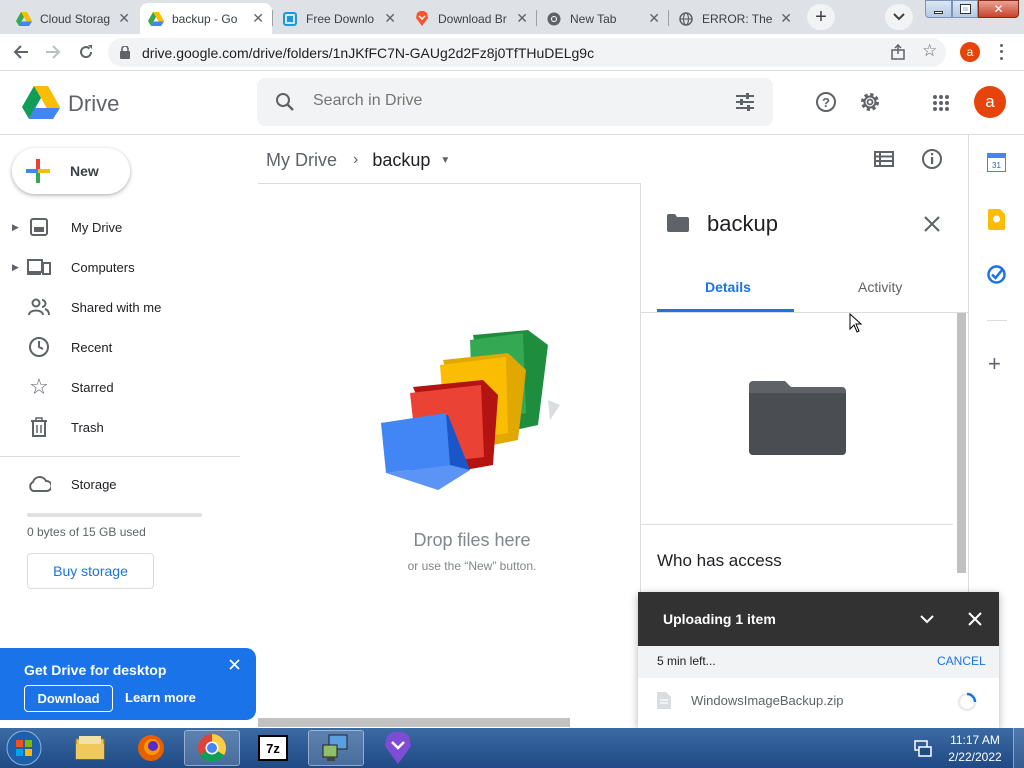 The image size is (1024, 768). What do you see at coordinates (870, 102) in the screenshot?
I see `settings-gear-icon` at bounding box center [870, 102].